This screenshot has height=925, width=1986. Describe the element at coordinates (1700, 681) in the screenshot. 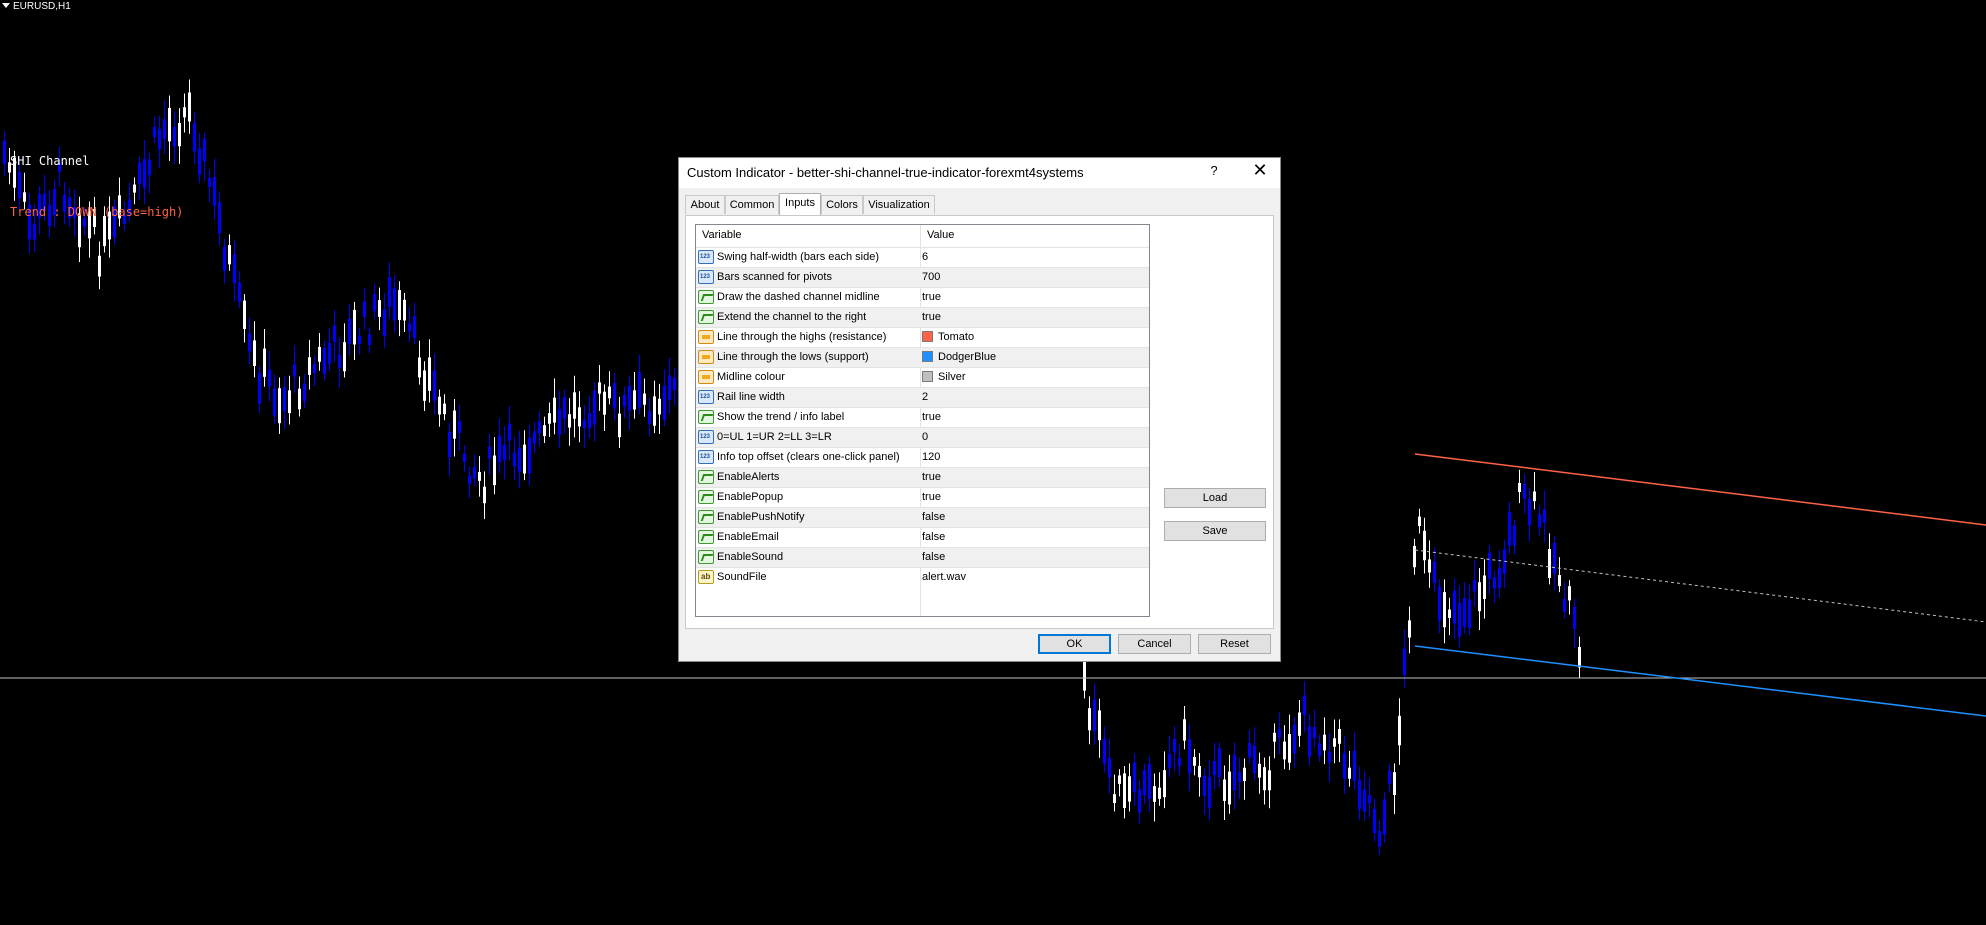

I see `channel-support-line` at that location.